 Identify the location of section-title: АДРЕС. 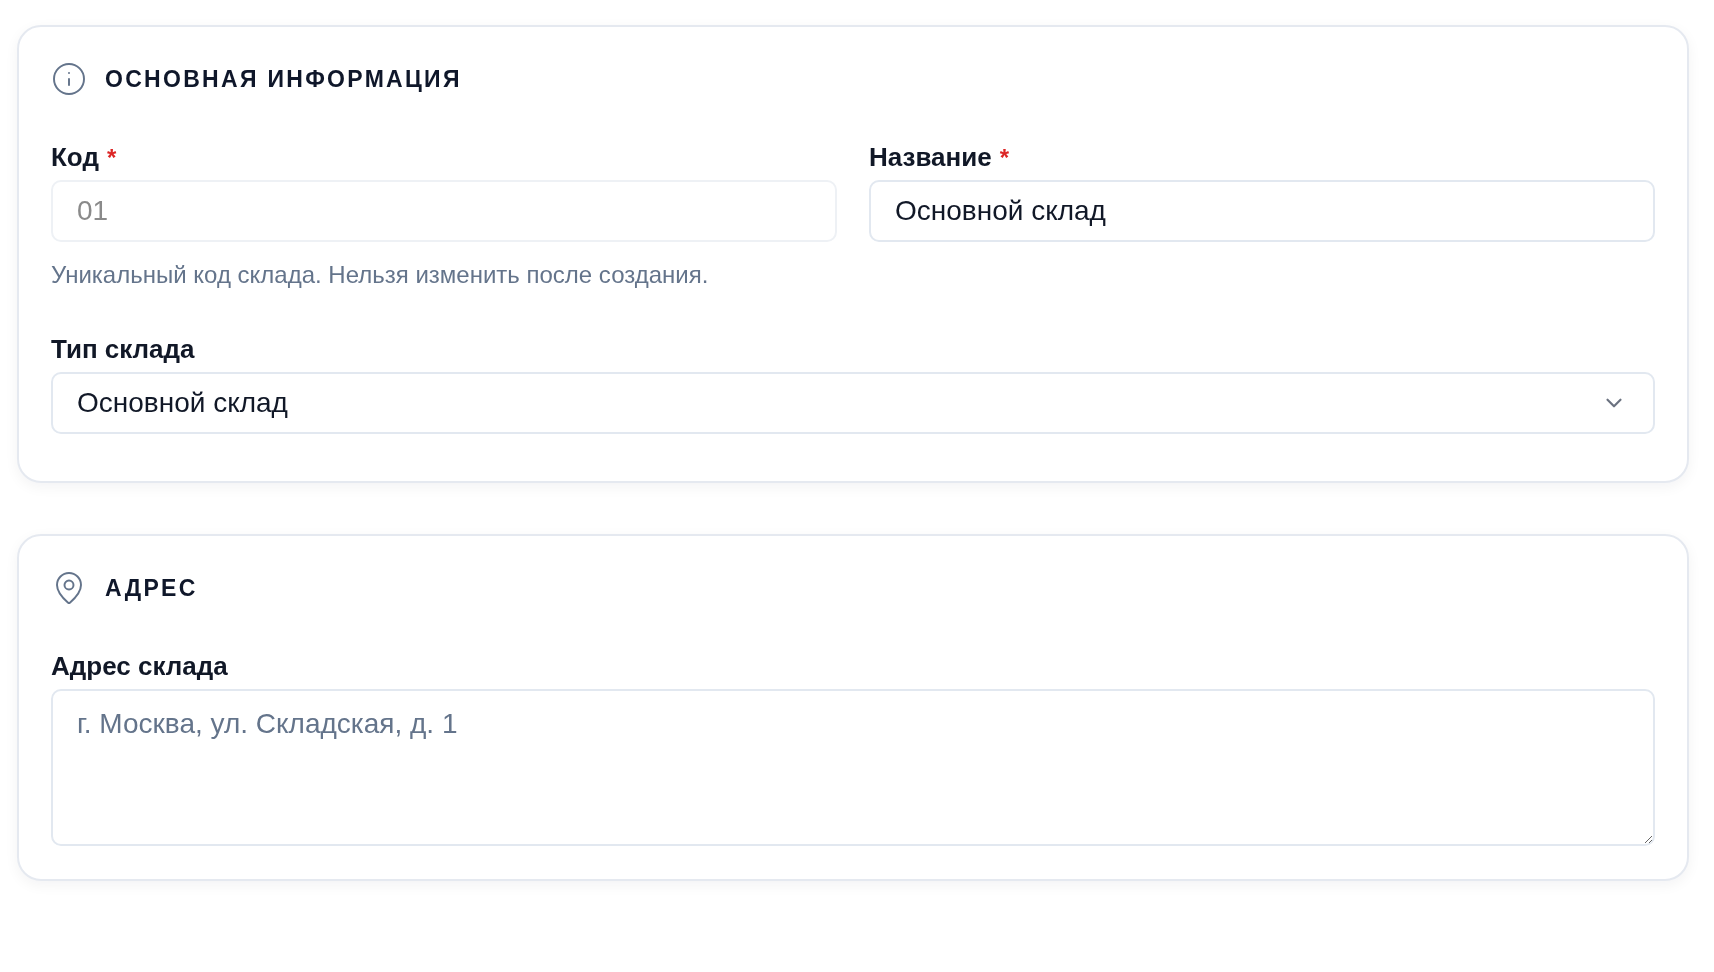
(151, 588).